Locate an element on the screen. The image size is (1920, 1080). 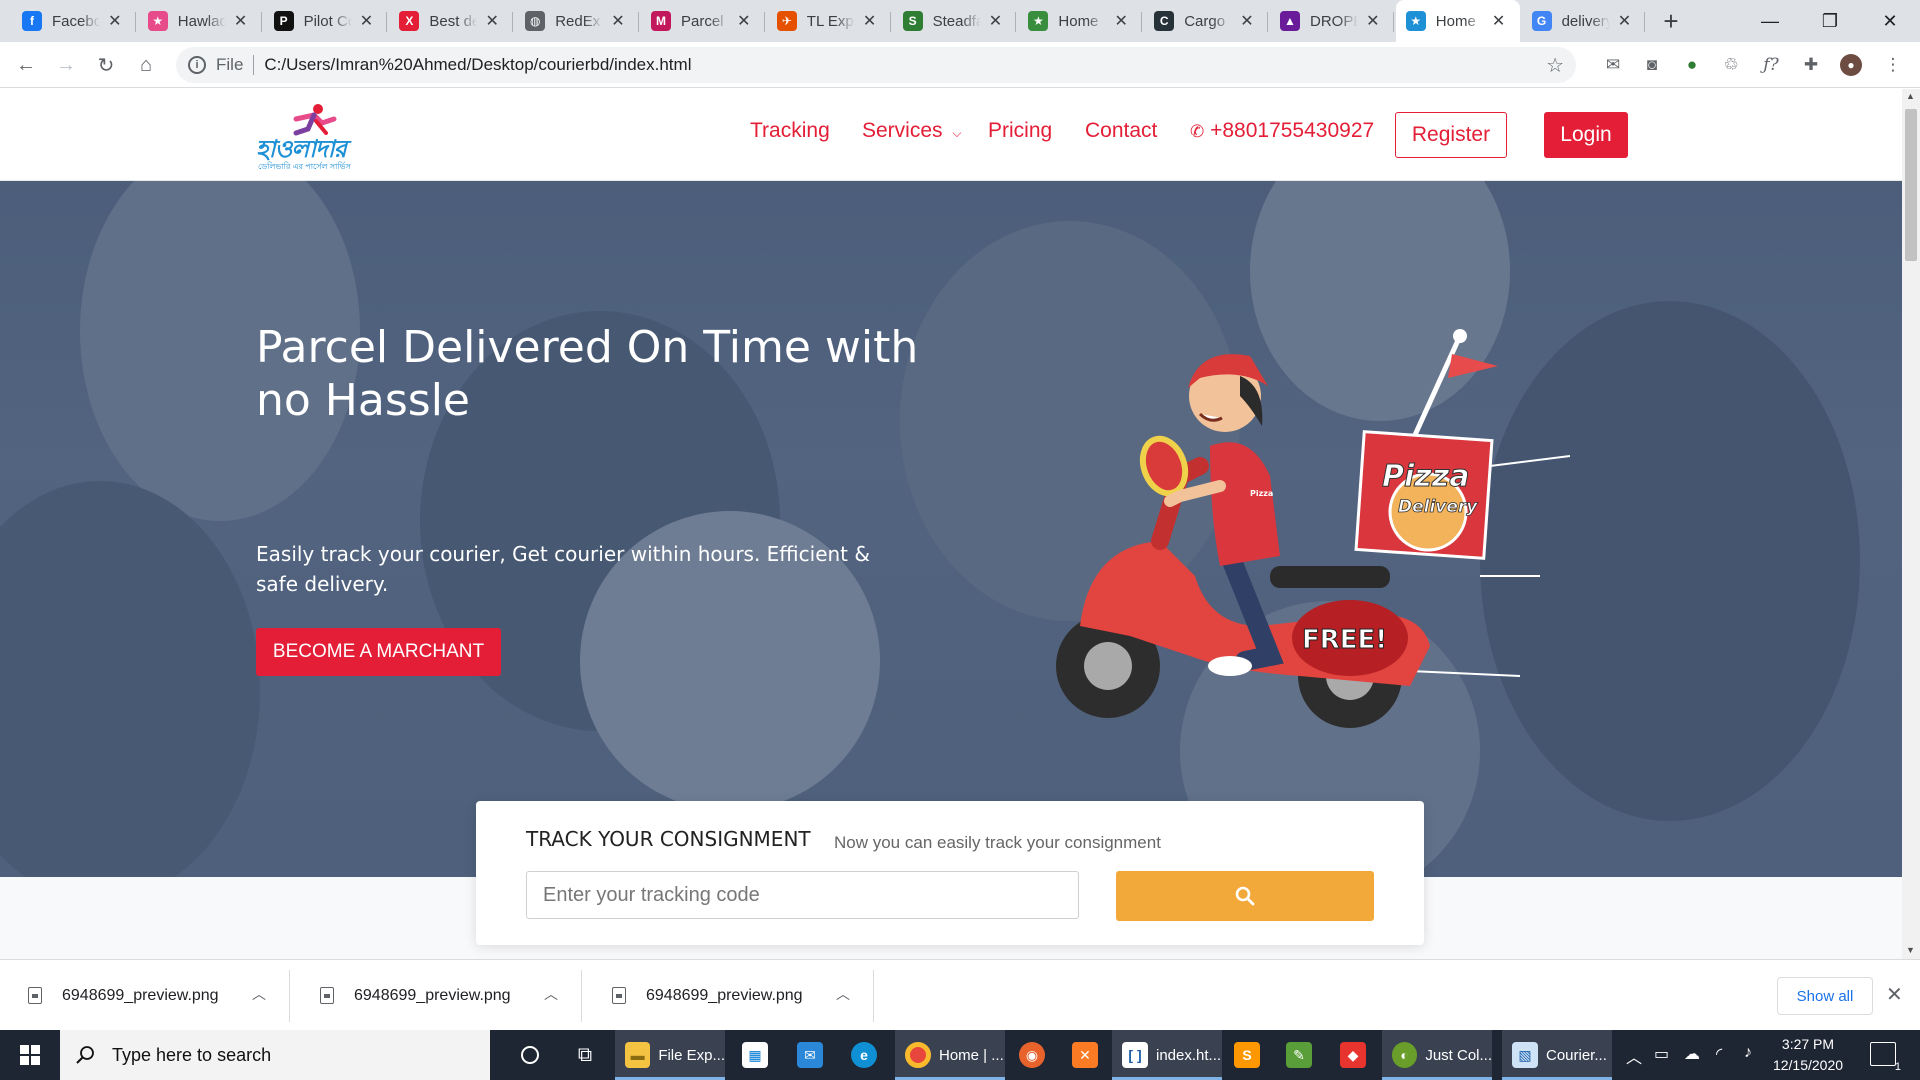
home-icon: ⌂ is located at coordinates (146, 65).